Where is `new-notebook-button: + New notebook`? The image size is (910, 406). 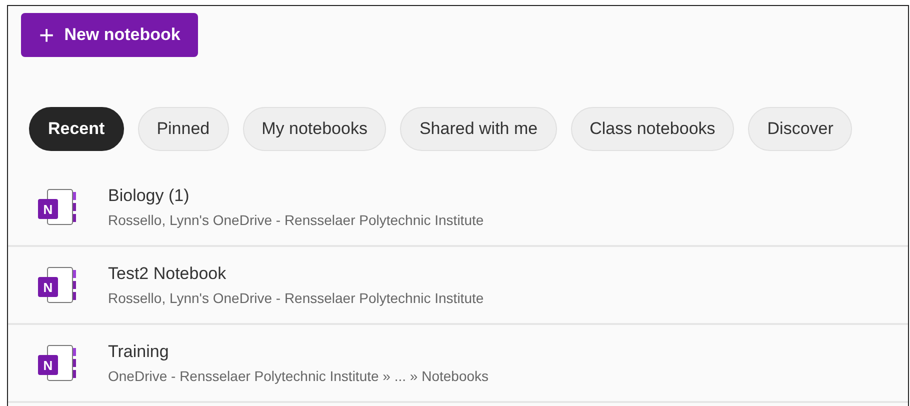
new-notebook-button: + New notebook is located at coordinates (109, 35).